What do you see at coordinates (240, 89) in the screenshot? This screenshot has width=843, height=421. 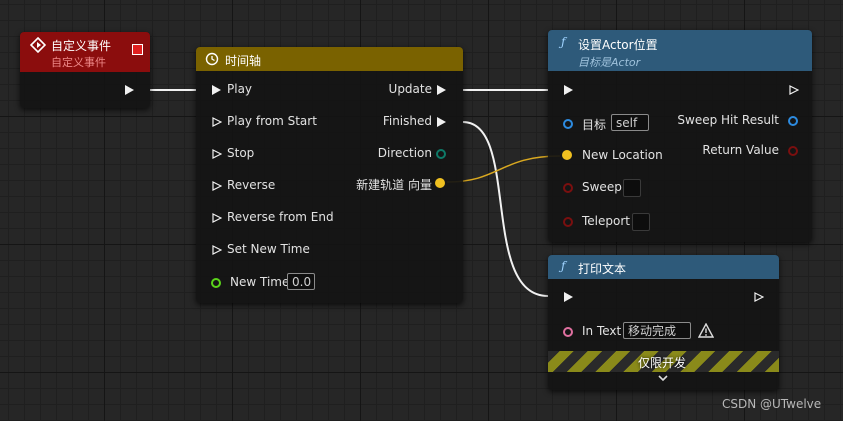 I see `play-label: Play` at bounding box center [240, 89].